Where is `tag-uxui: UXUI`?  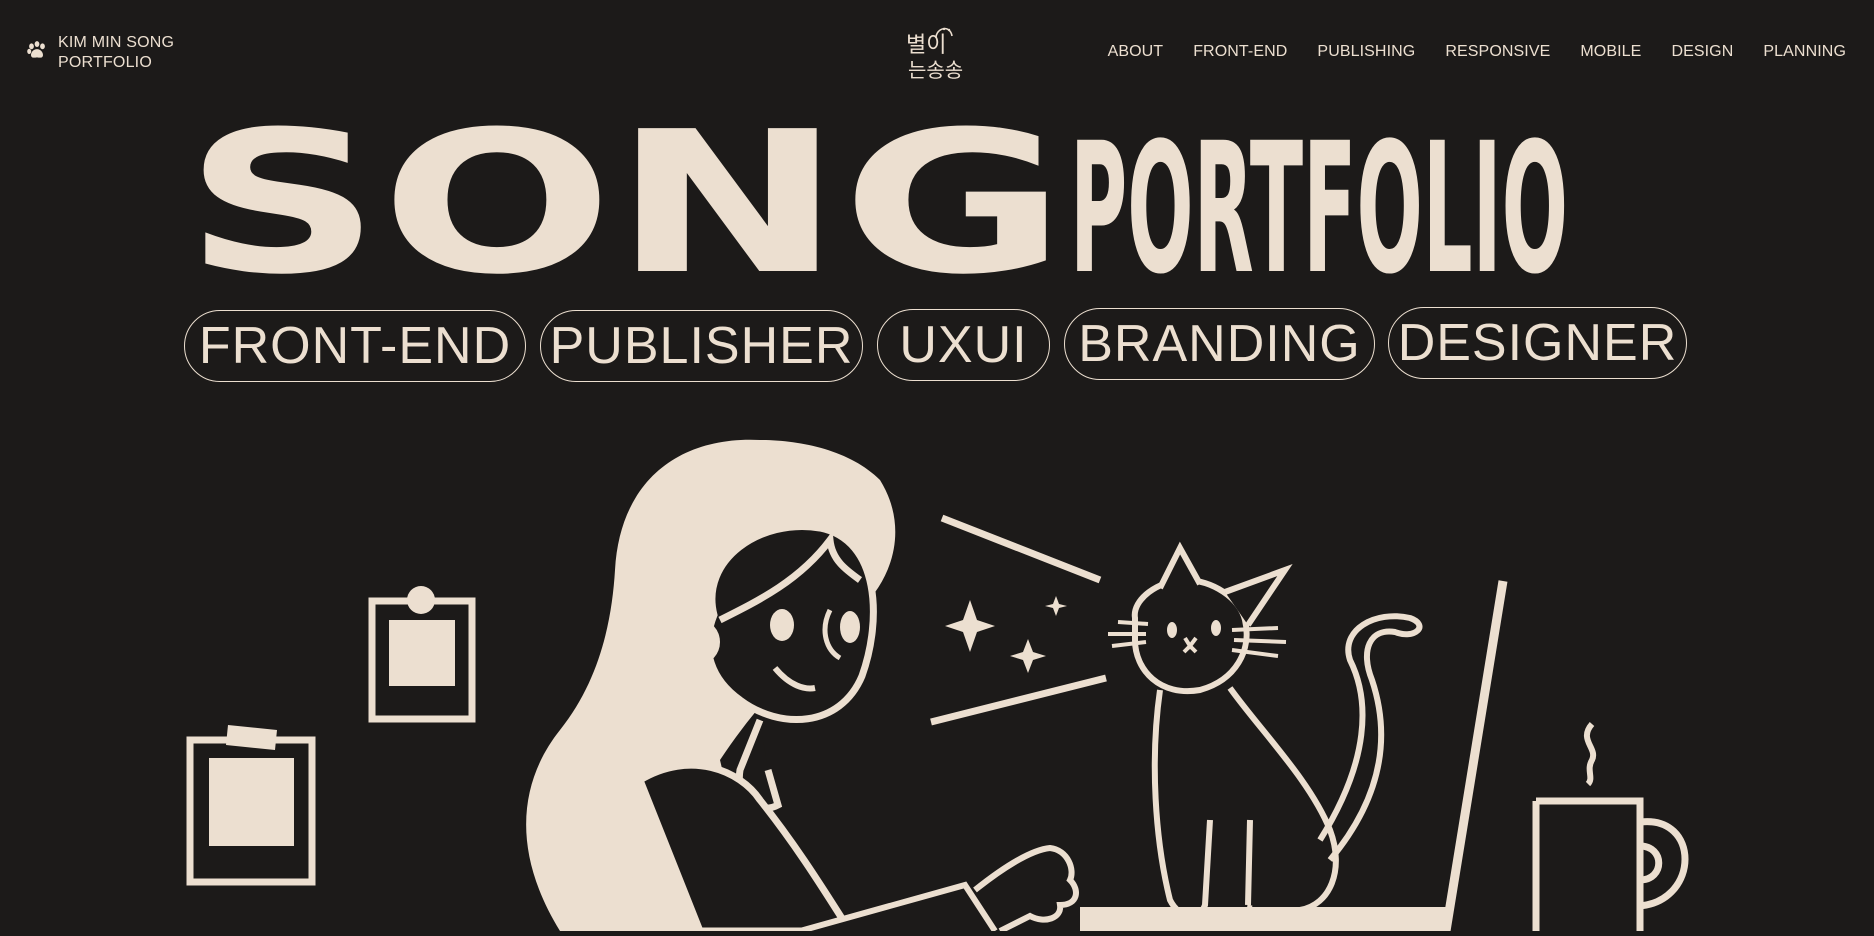
tag-uxui: UXUI is located at coordinates (963, 345).